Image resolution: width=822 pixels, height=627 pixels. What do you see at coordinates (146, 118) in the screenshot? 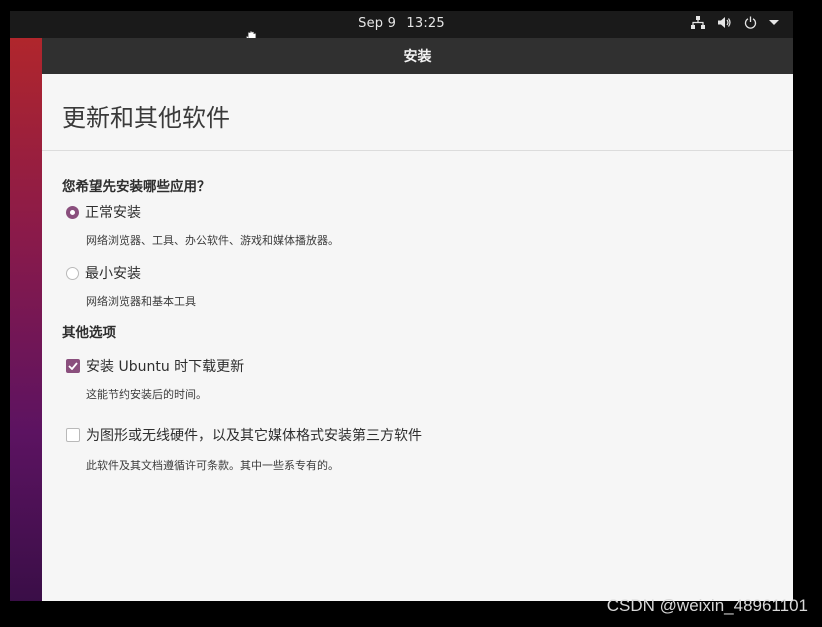
I see `page-title: 更新和其他软件` at bounding box center [146, 118].